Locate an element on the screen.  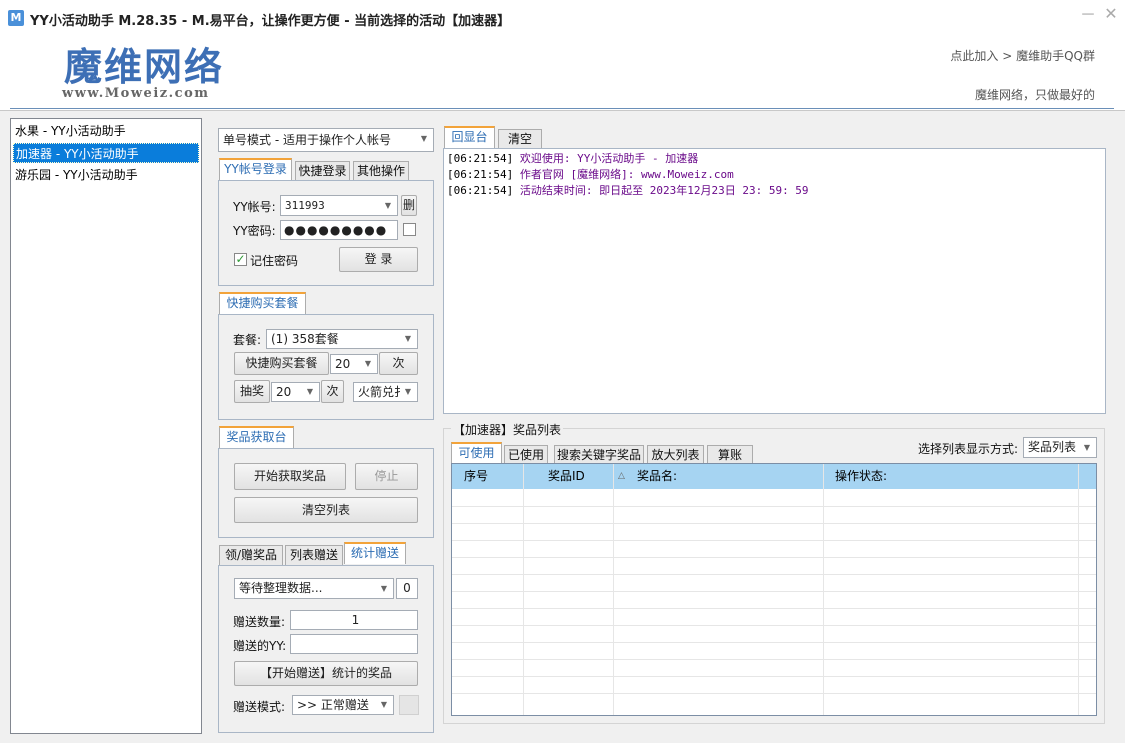
quick-buy-button: 快捷购买套餐 is located at coordinates (281, 363).